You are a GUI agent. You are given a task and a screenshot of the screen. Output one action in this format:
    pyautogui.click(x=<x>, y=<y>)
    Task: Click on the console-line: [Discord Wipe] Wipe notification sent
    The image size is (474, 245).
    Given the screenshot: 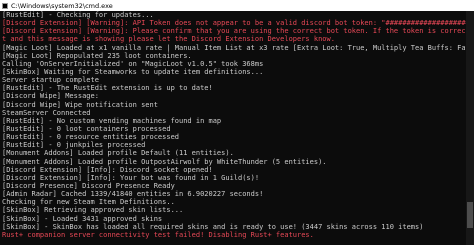 What is the action you would take?
    pyautogui.click(x=80, y=104)
    